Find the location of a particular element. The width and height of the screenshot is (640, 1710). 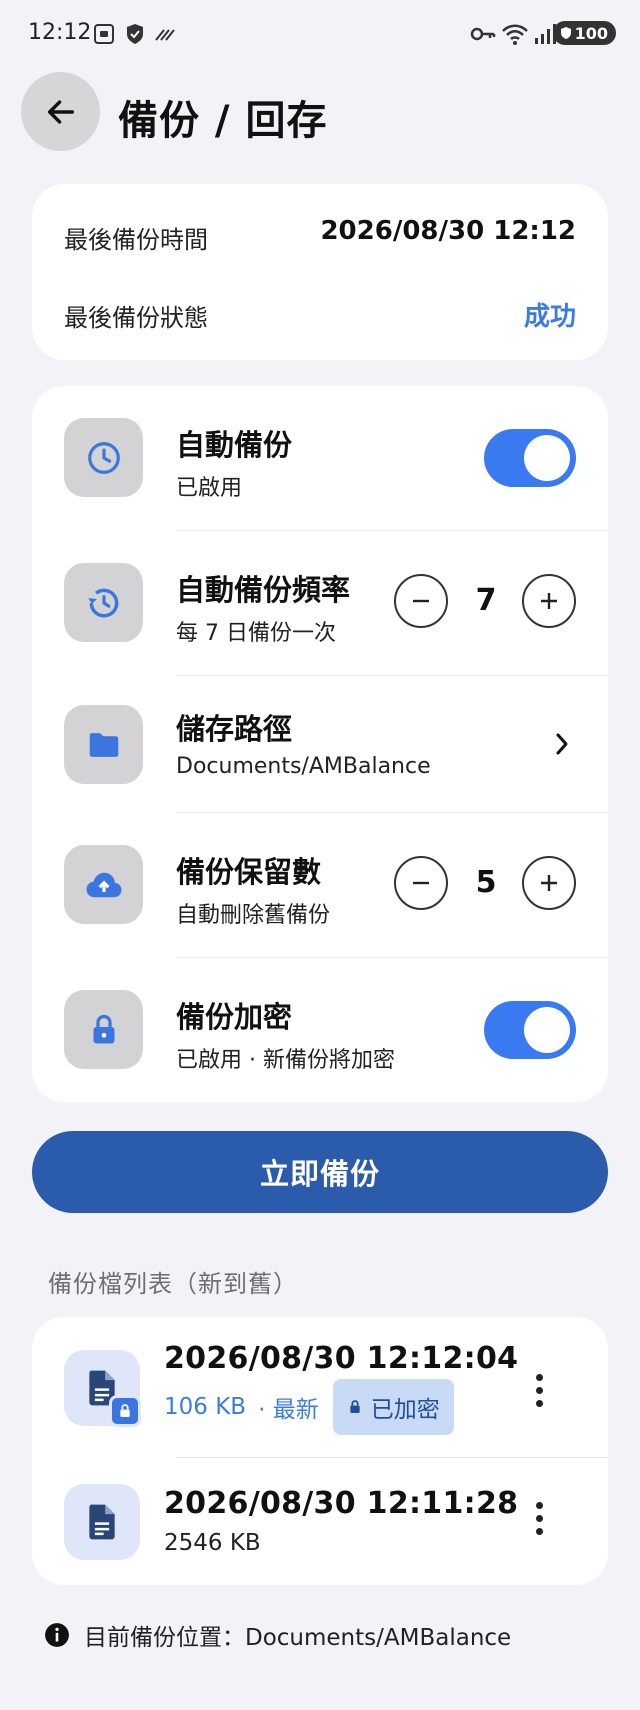

document-icon is located at coordinates (102, 1522).